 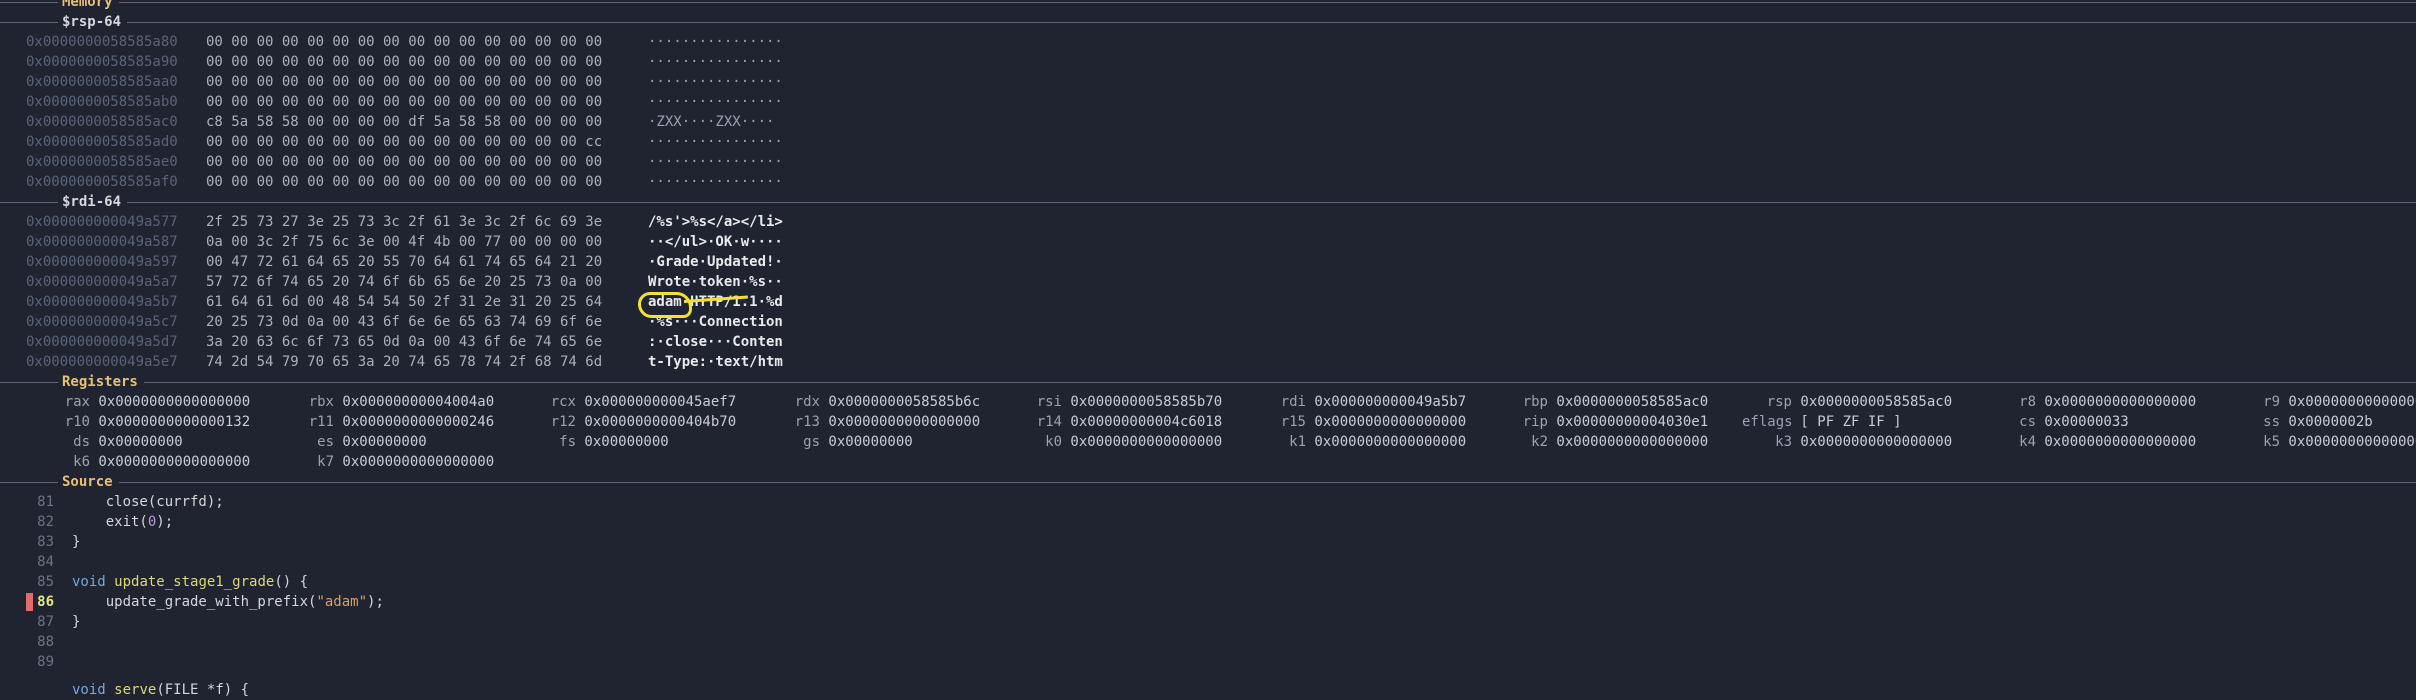 What do you see at coordinates (841, 442) in the screenshot?
I see `register-gs: gs 0x00000000` at bounding box center [841, 442].